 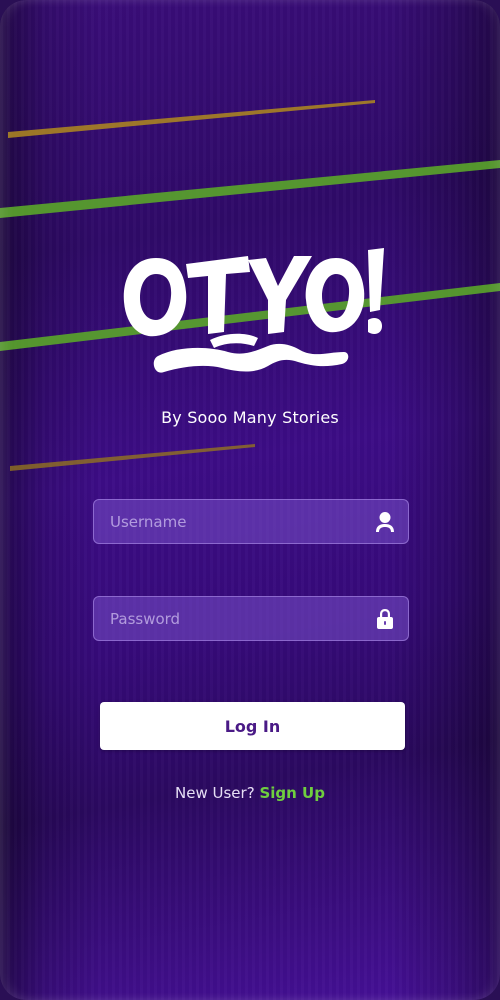 What do you see at coordinates (252, 726) in the screenshot?
I see `login-button: Log In` at bounding box center [252, 726].